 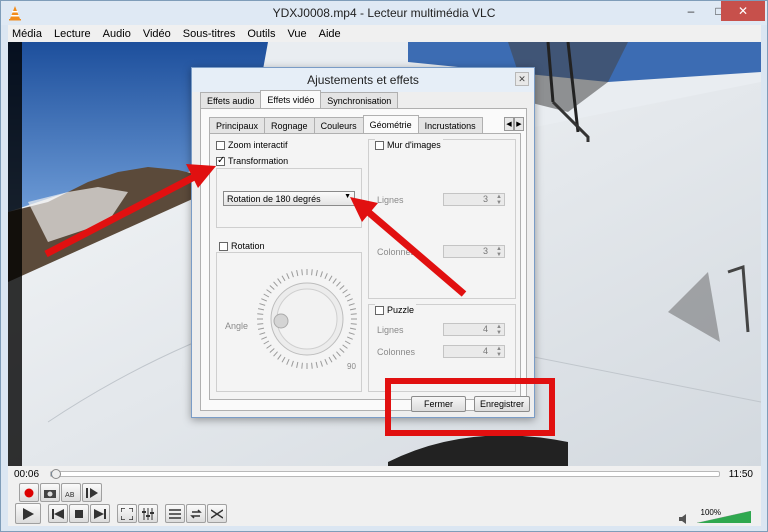 I want to click on dialog-title-bar: Ajustements et effets ✕, so click(x=363, y=80).